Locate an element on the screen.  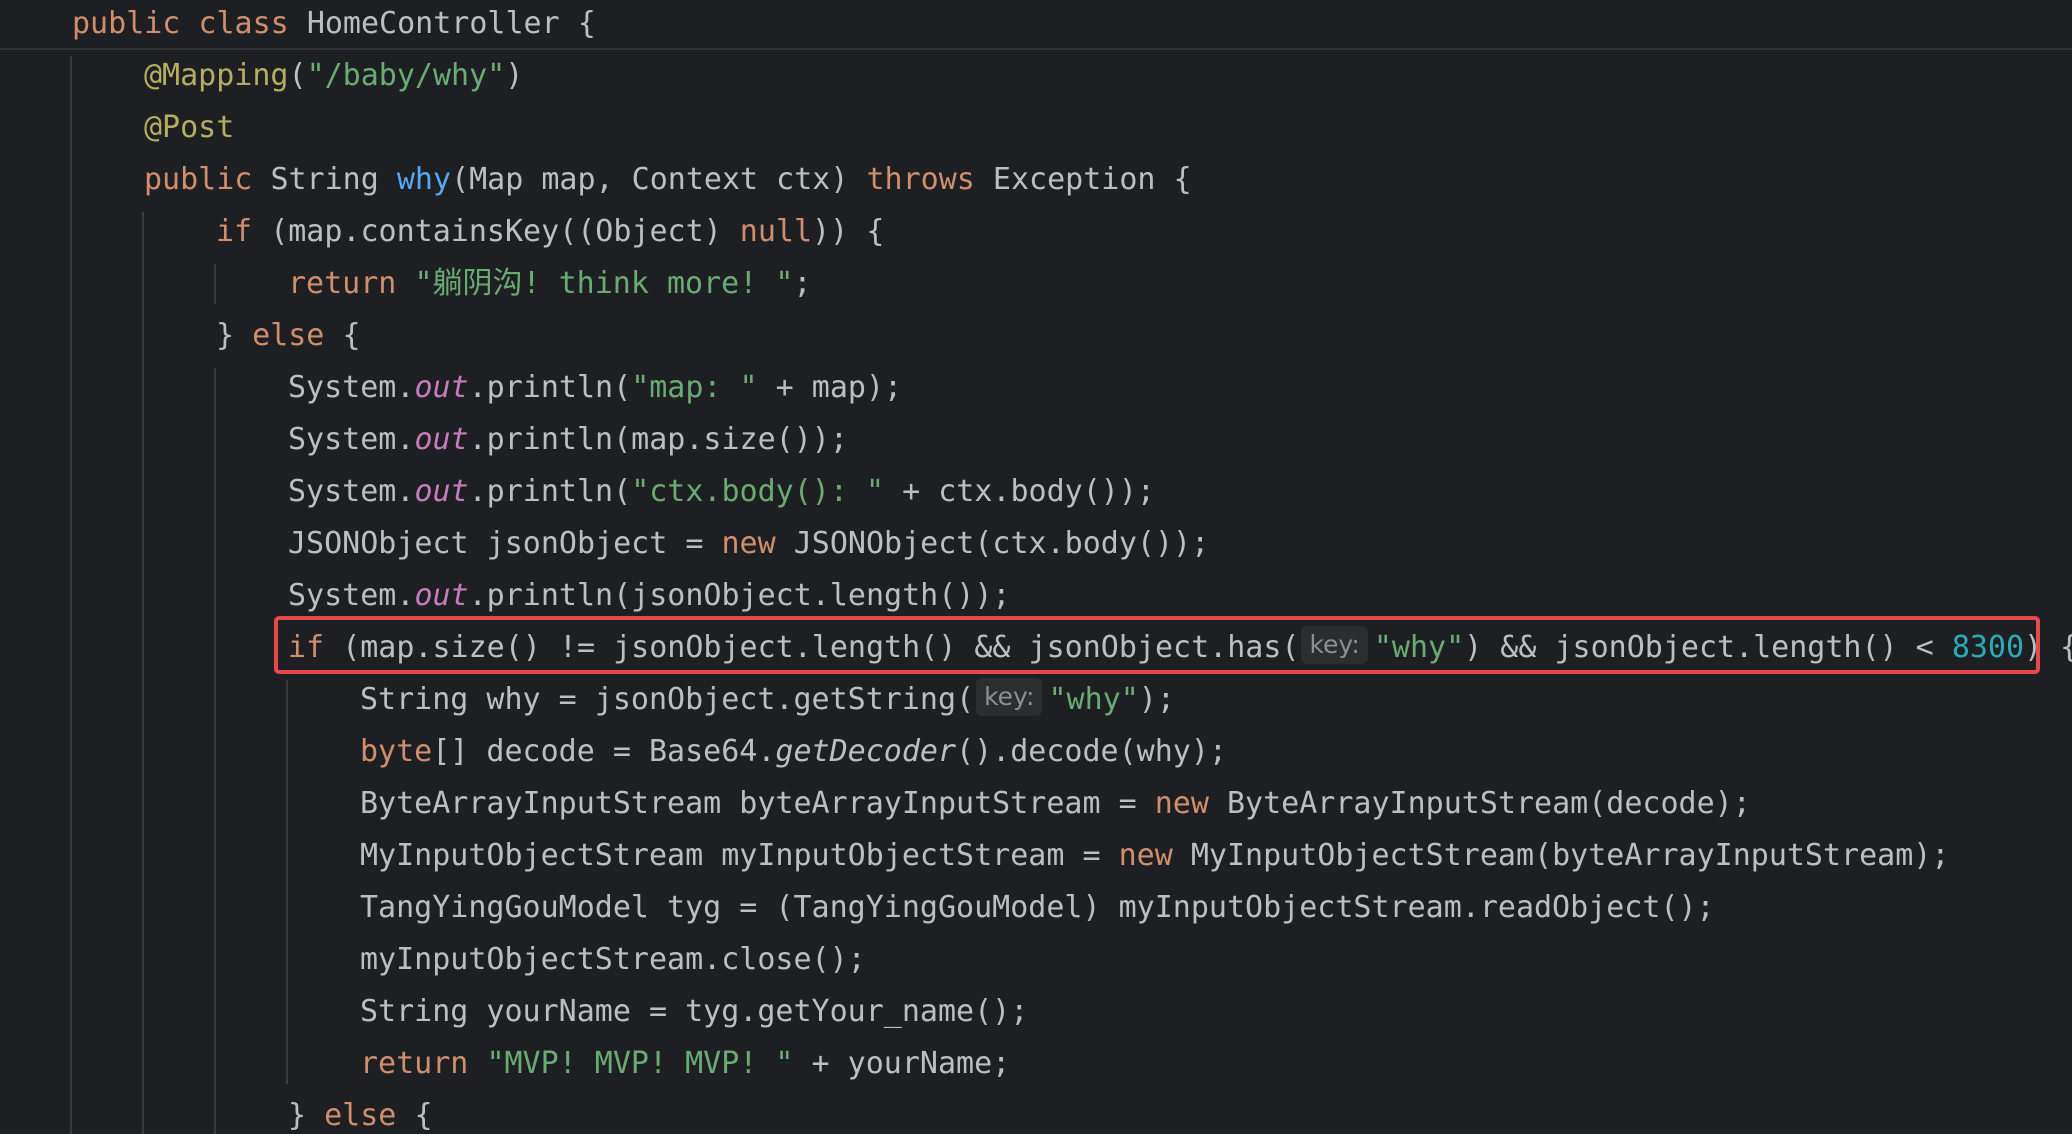
code-token: [] decode = Base64. is located at coordinates (604, 751).